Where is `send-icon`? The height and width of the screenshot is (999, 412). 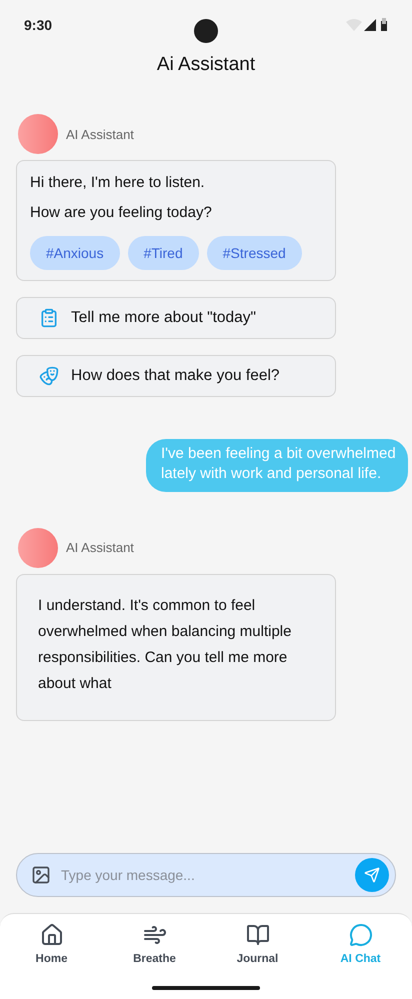
send-icon is located at coordinates (372, 875).